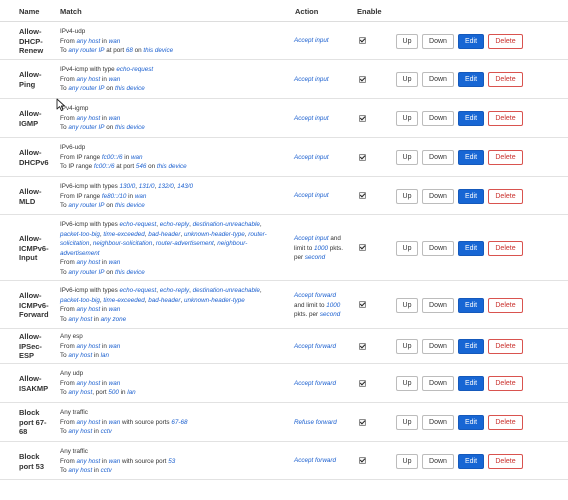 The width and height of the screenshot is (568, 500). What do you see at coordinates (68, 118) in the screenshot?
I see `text-fragment: From` at bounding box center [68, 118].